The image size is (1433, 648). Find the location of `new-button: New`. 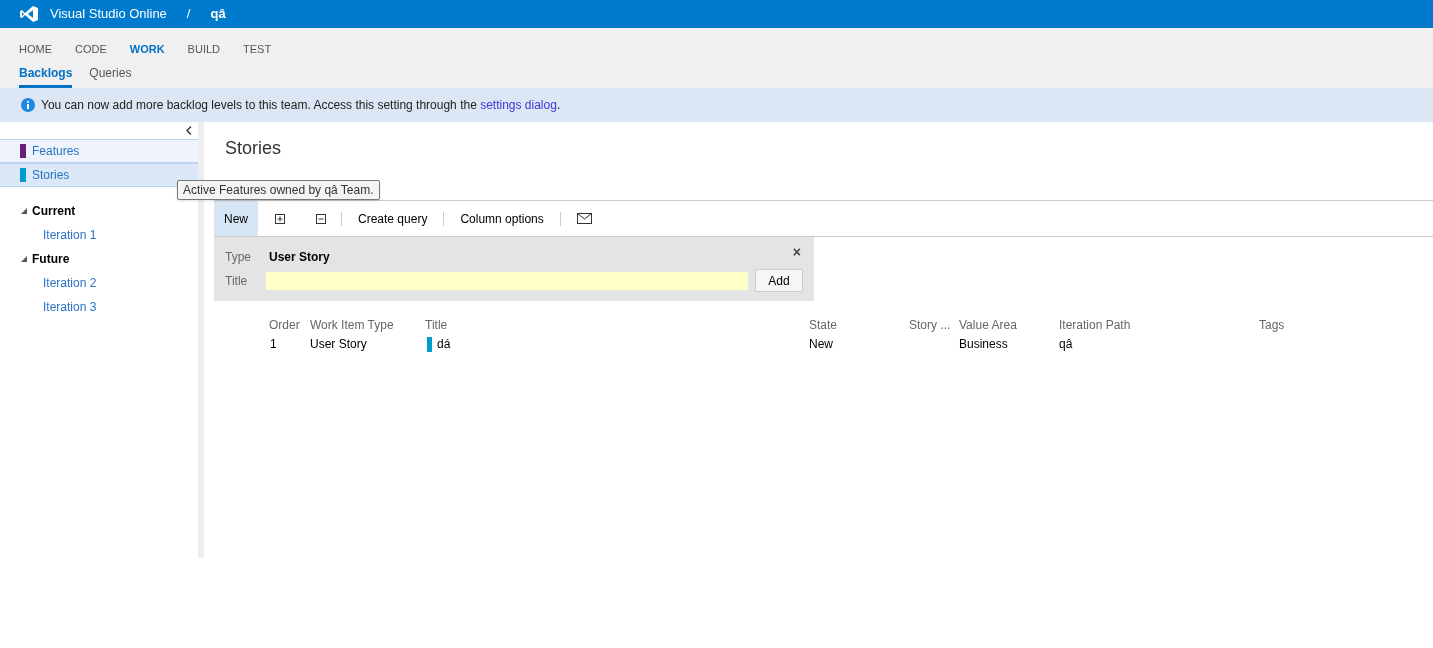

new-button: New is located at coordinates (236, 218).